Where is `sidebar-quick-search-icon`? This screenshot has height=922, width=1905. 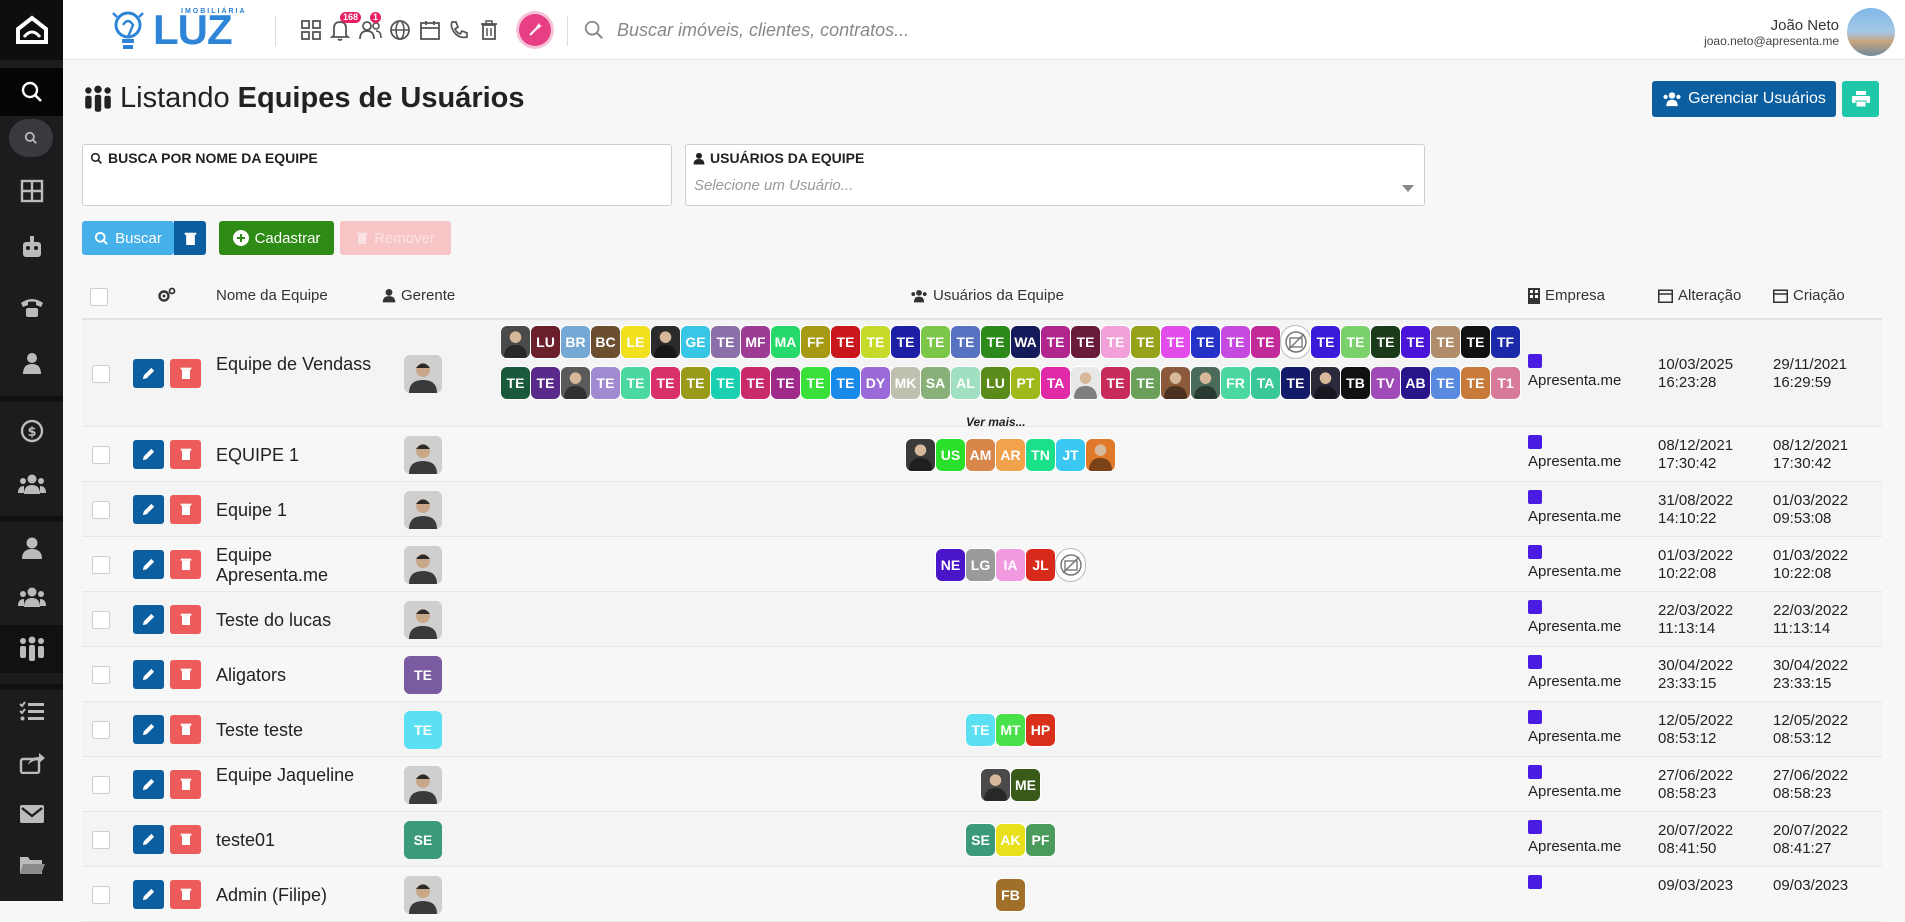
sidebar-quick-search-icon is located at coordinates (31, 138).